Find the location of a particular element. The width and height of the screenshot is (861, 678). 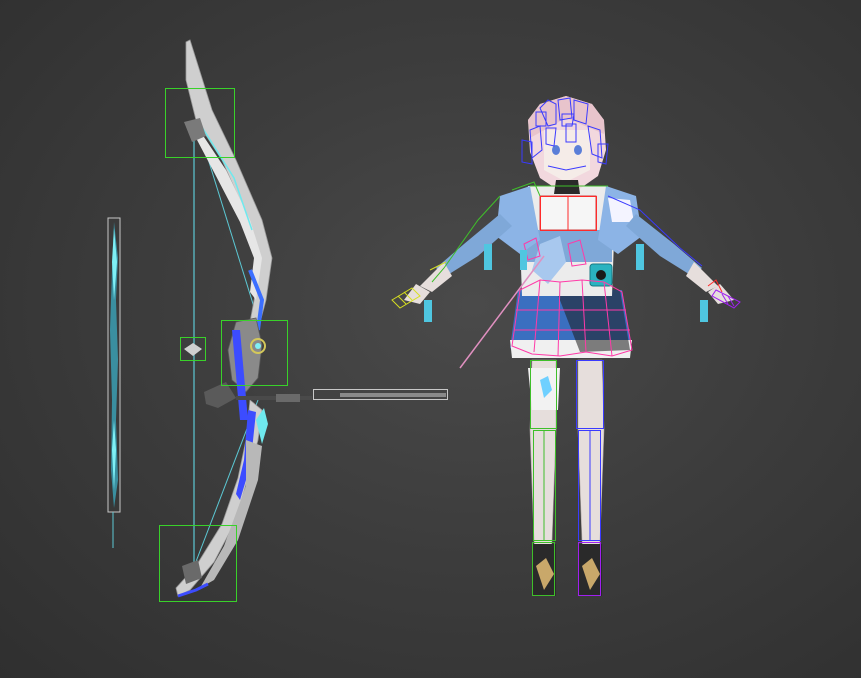

character-choker is located at coordinates (567, 187).